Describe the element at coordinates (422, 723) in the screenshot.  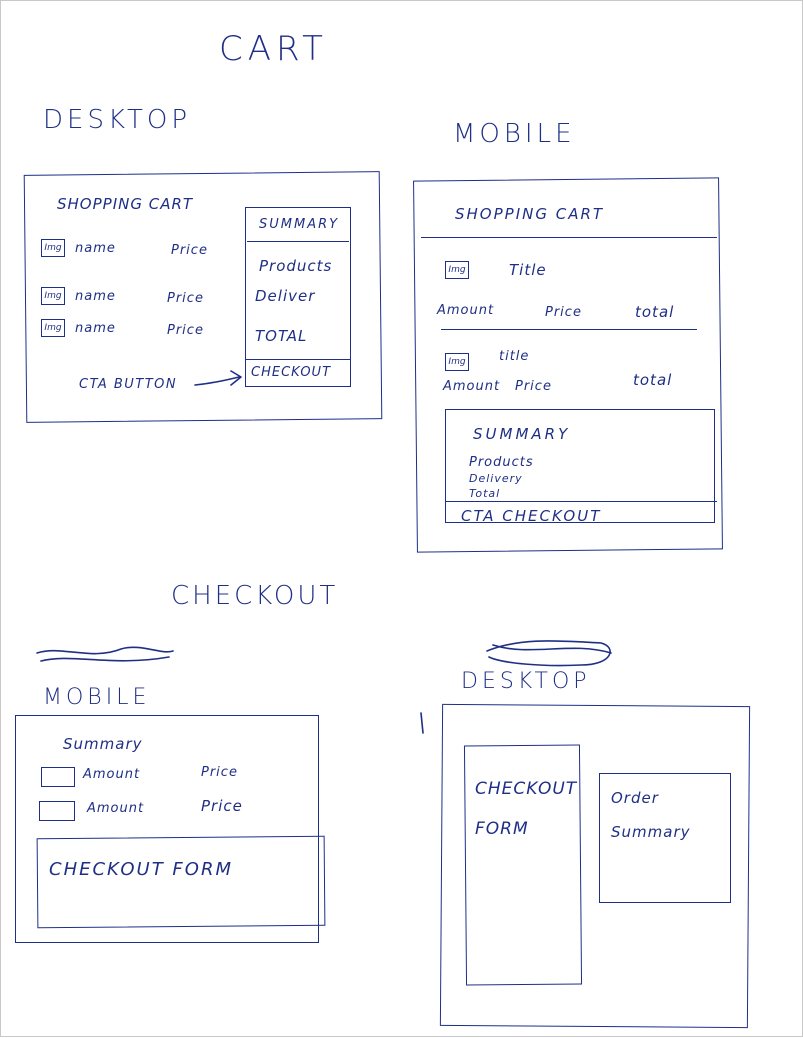
I see `pen-tick` at that location.